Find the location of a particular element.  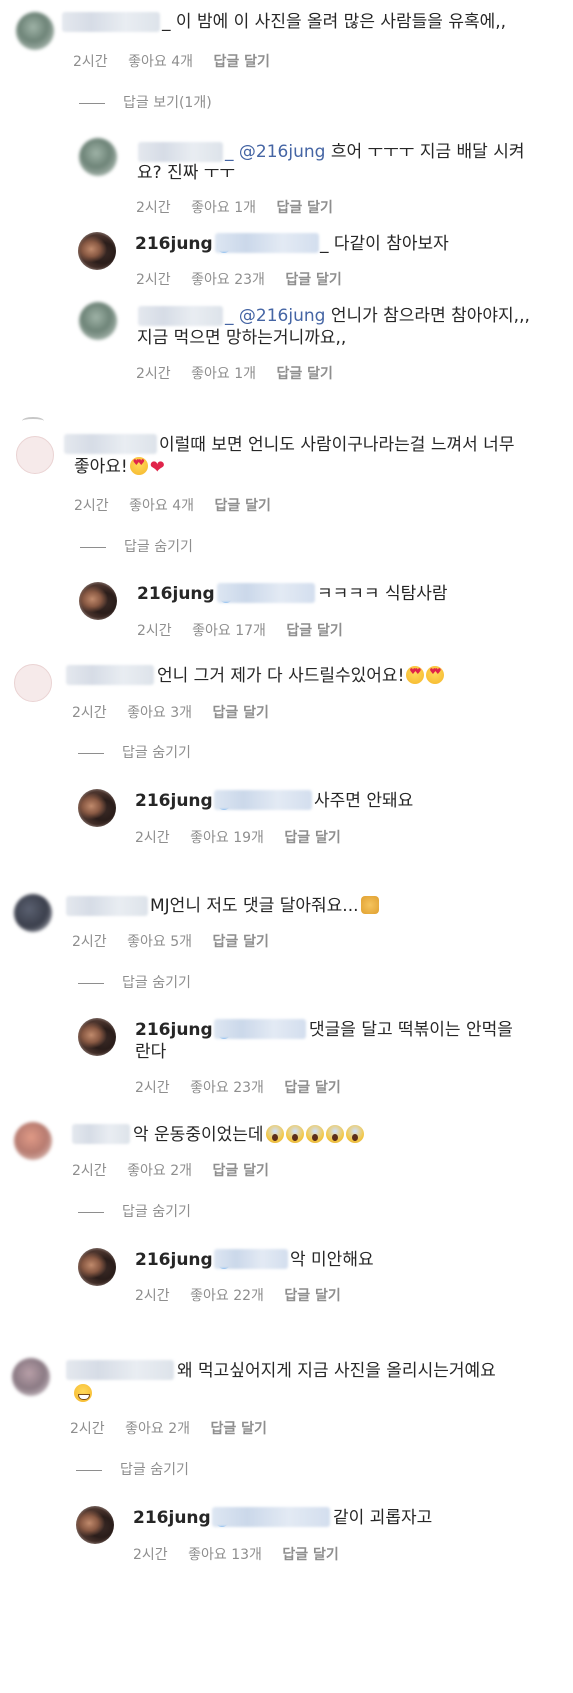

likes-count: 좋아요 17개 is located at coordinates (229, 631).